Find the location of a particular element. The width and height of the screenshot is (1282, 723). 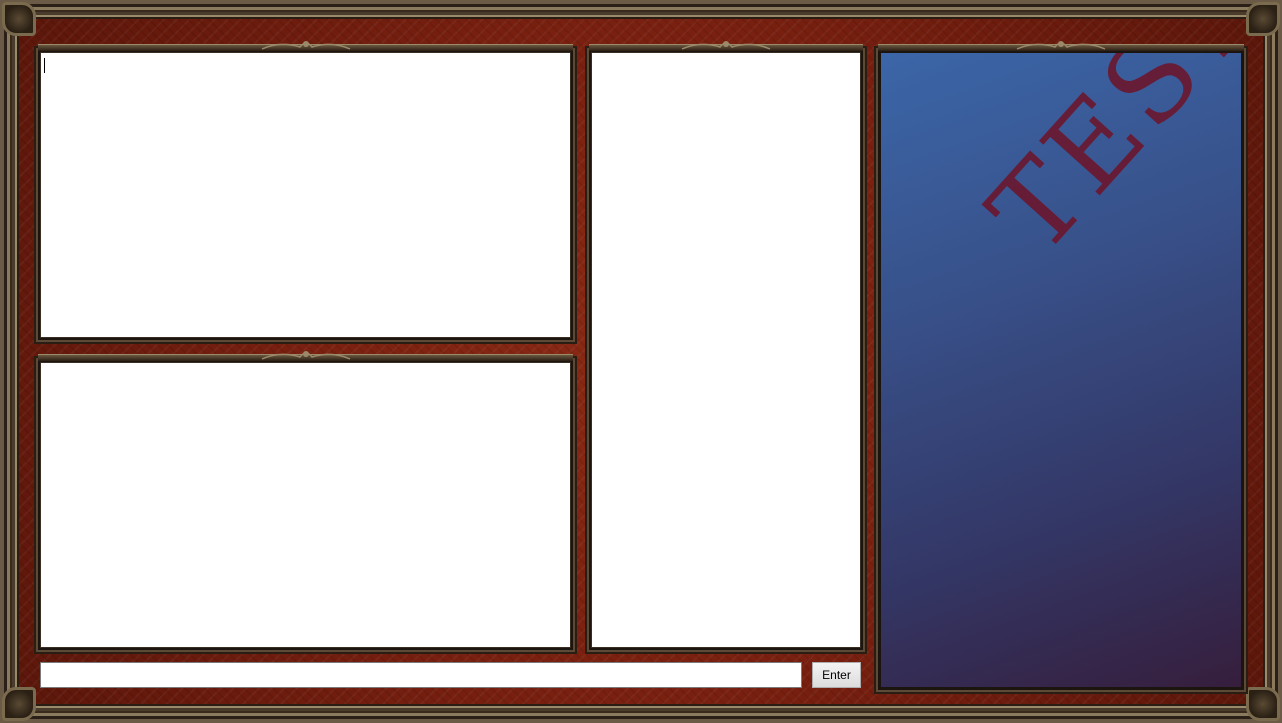

enter-button: Enter is located at coordinates (836, 675).